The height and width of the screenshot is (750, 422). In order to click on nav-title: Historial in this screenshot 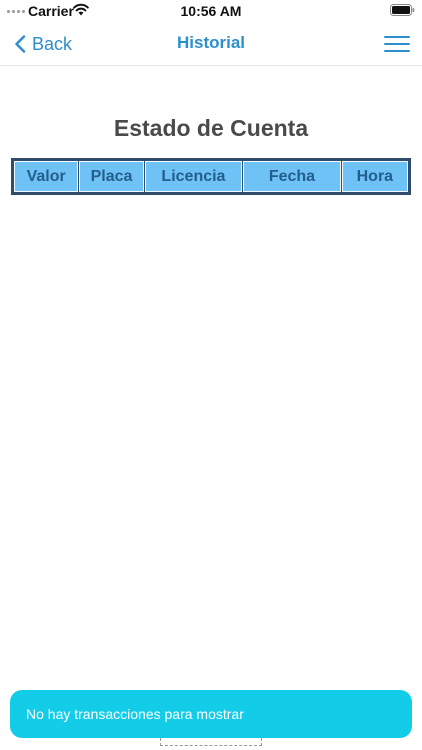, I will do `click(211, 42)`.